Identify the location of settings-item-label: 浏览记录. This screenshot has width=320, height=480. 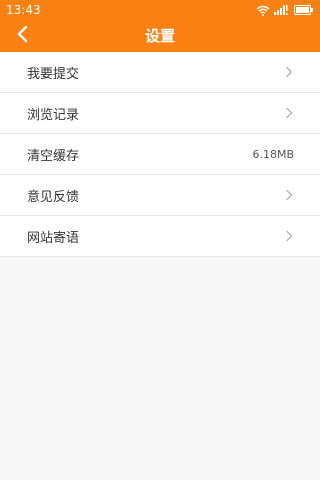
(53, 115).